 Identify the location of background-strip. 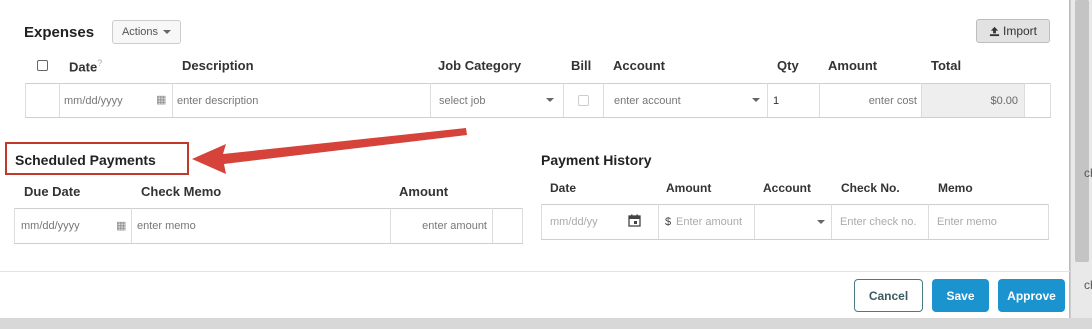
(546, 323).